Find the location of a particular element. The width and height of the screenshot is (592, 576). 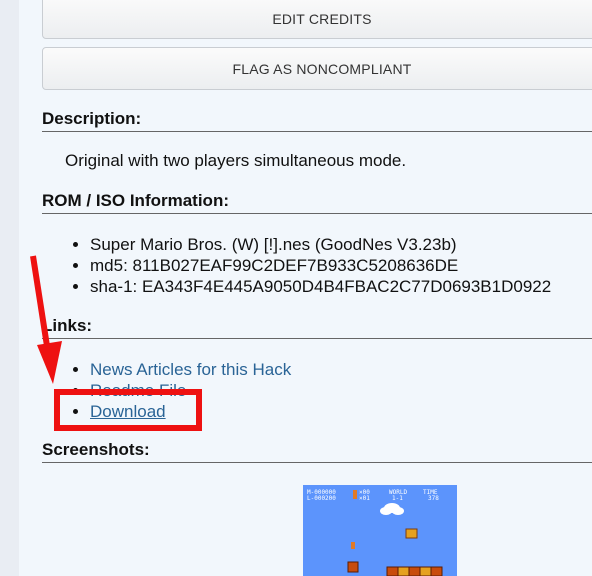

hud-score-2: L-000200 is located at coordinates (321, 498).